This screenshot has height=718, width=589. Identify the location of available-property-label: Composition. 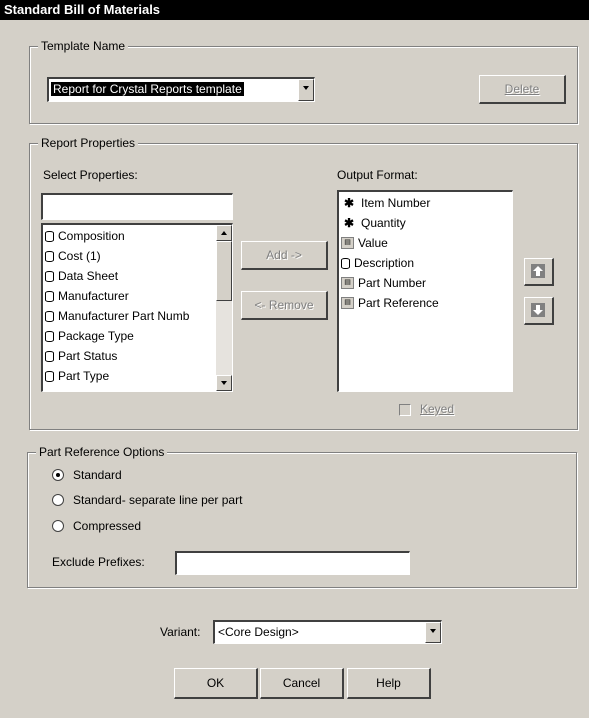
(91, 236).